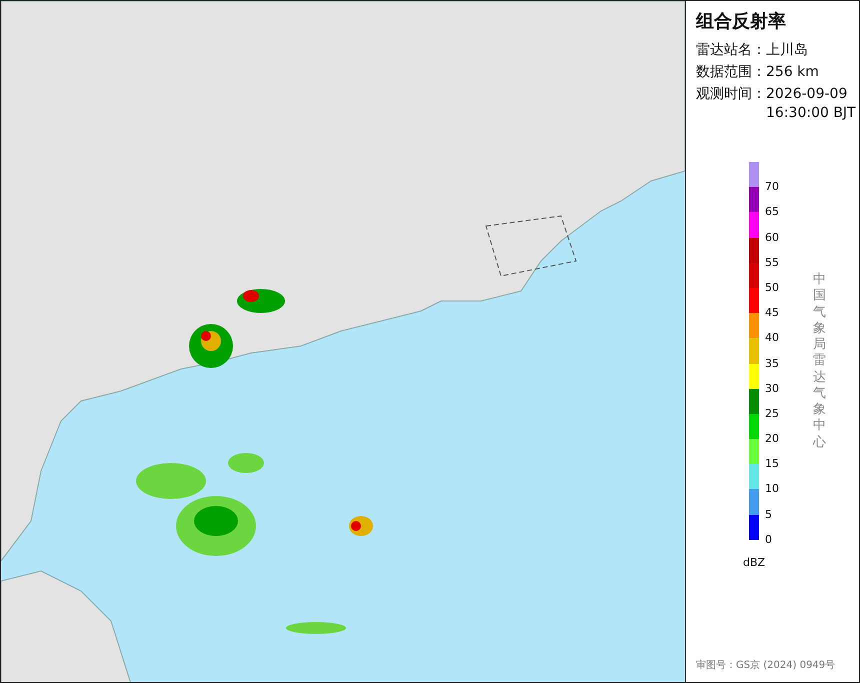 This screenshot has height=683, width=860. What do you see at coordinates (766, 665) in the screenshot?
I see `approval-number: 审图号：GS京 (2024) 0949号` at bounding box center [766, 665].